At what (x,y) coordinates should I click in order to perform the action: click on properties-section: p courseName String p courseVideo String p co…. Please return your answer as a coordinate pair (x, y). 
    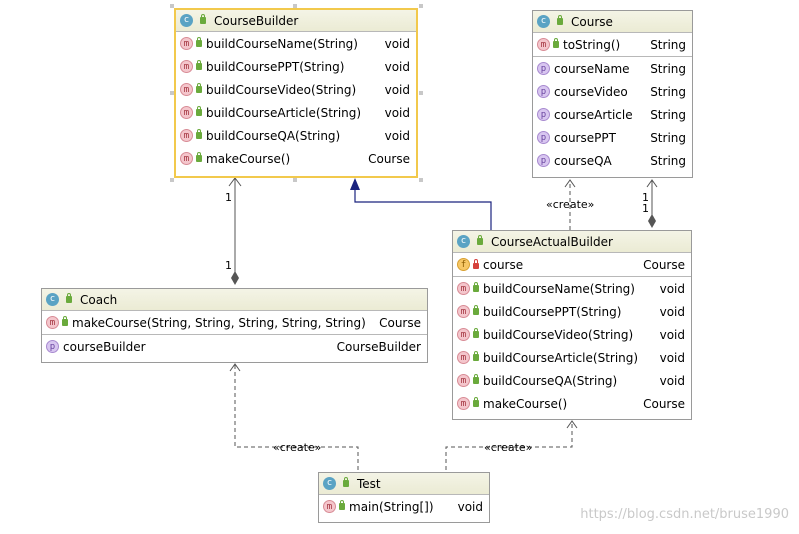
    Looking at the image, I should click on (612, 114).